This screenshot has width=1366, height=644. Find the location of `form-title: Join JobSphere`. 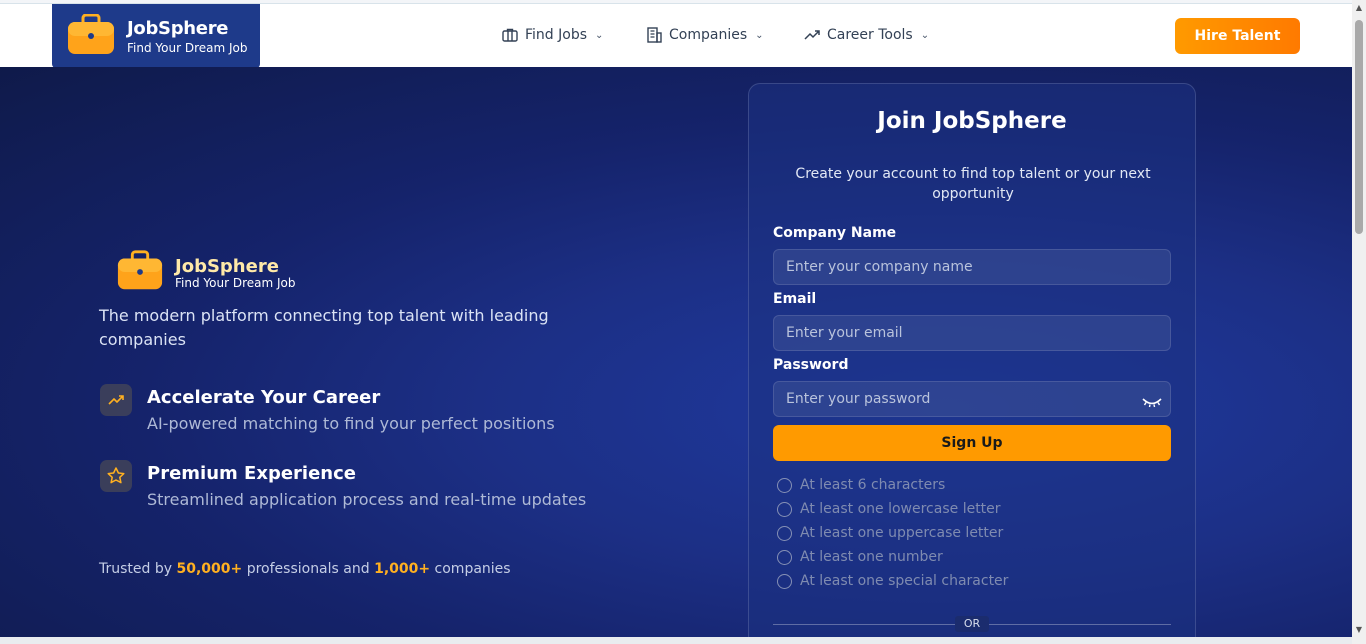

form-title: Join JobSphere is located at coordinates (972, 121).